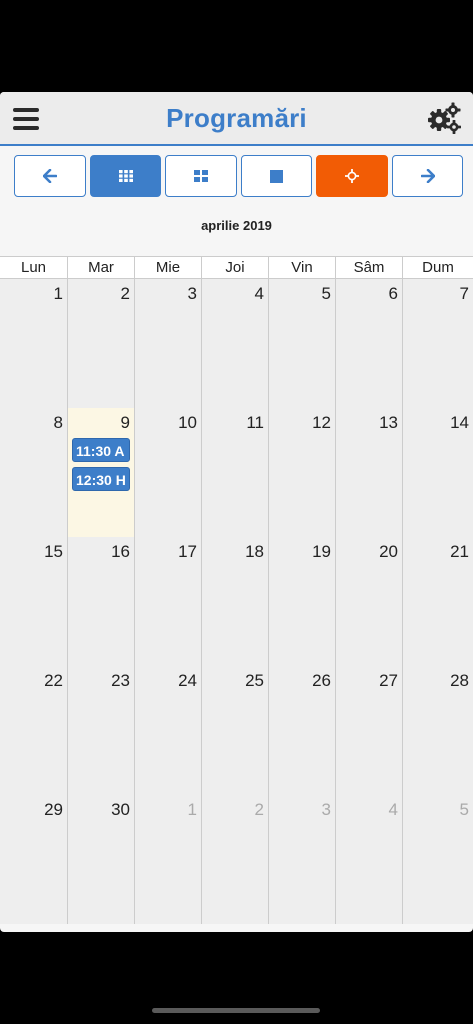 This screenshot has width=473, height=1024. I want to click on calendar-week-row: 22 23 24 25 26 27 28, so click(236, 730).